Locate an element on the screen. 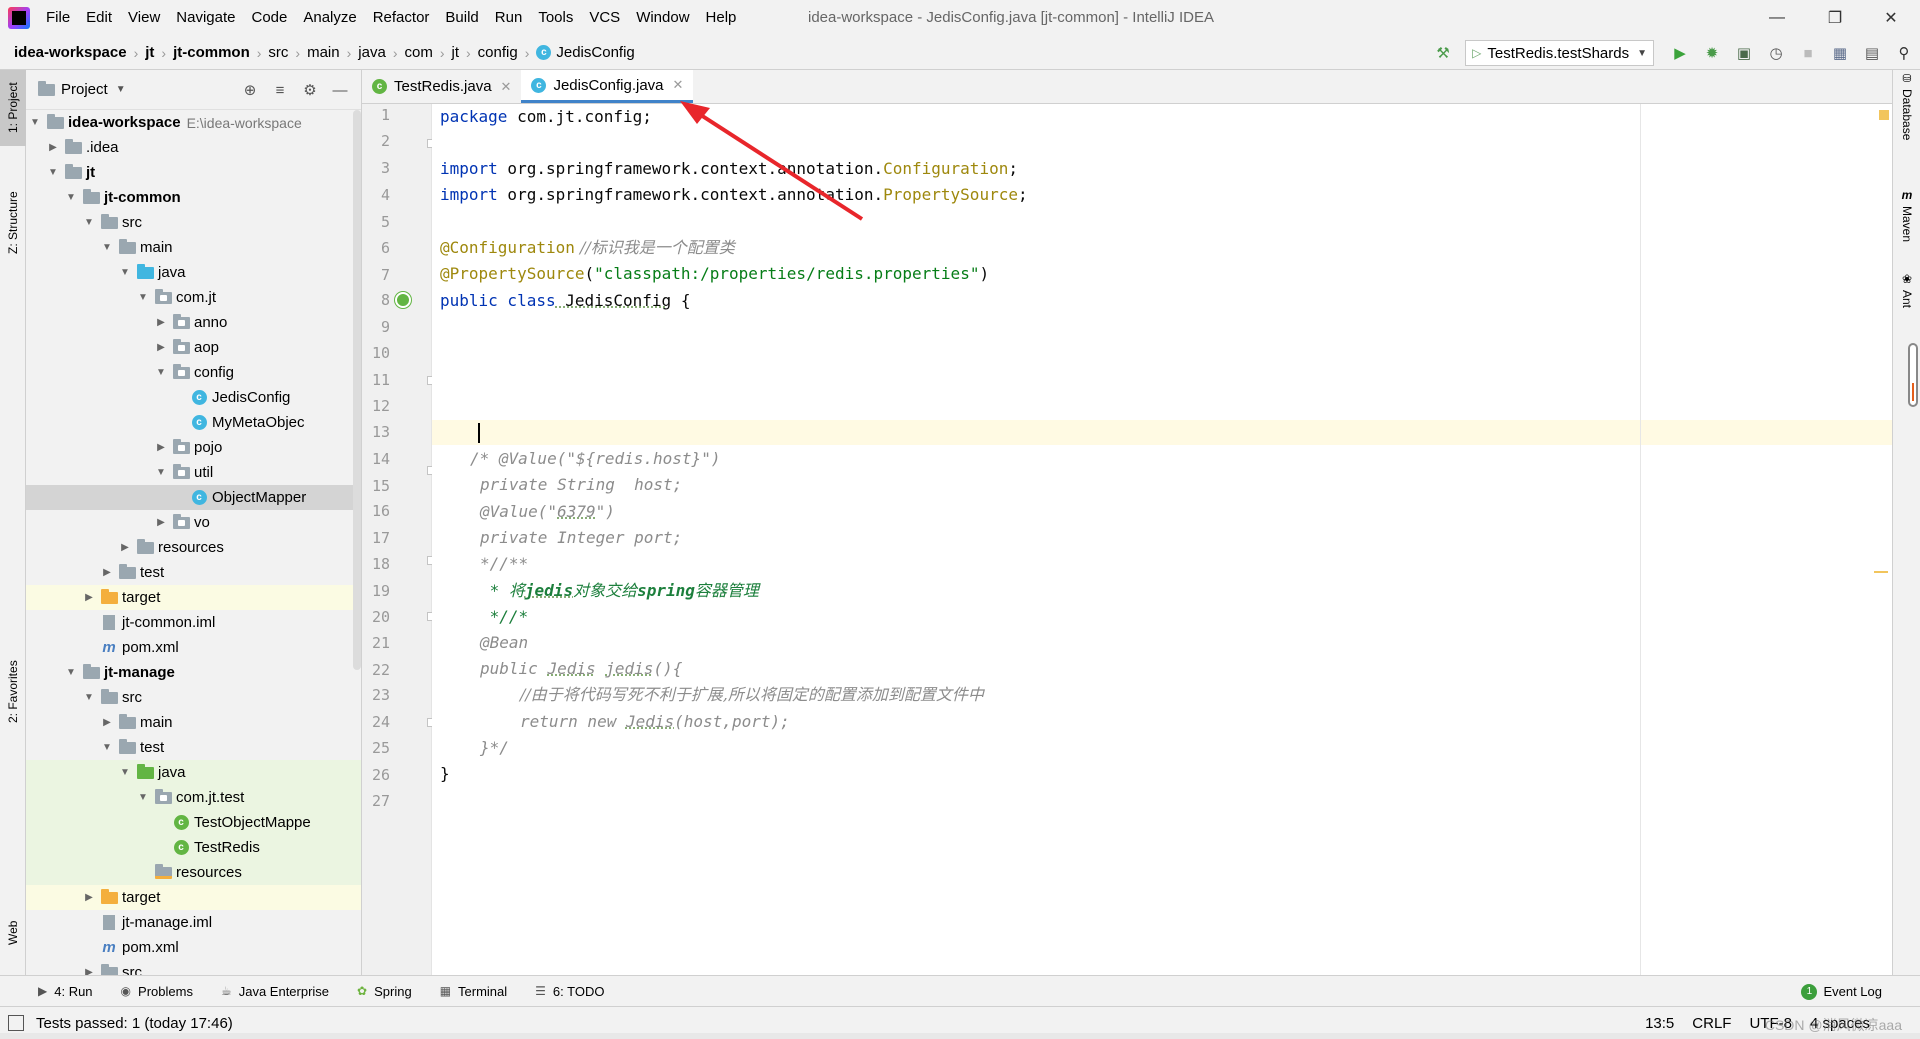  maven-tool-button: m Maven is located at coordinates (1906, 221).